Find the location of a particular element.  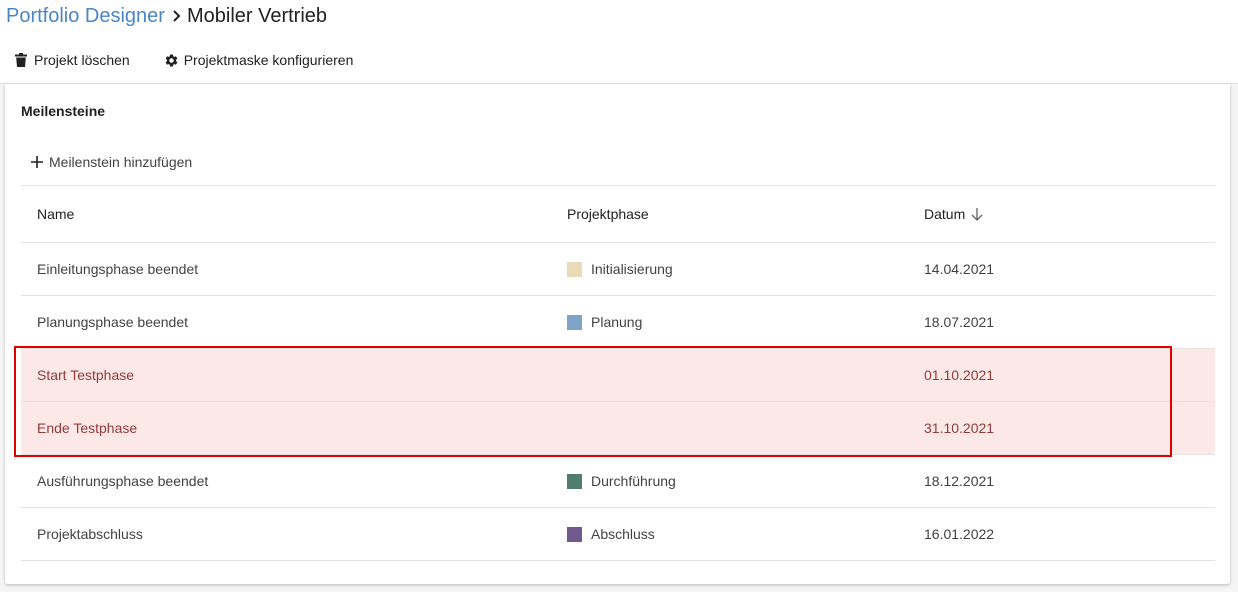

row-date: 18.07.2021 is located at coordinates (959, 322).